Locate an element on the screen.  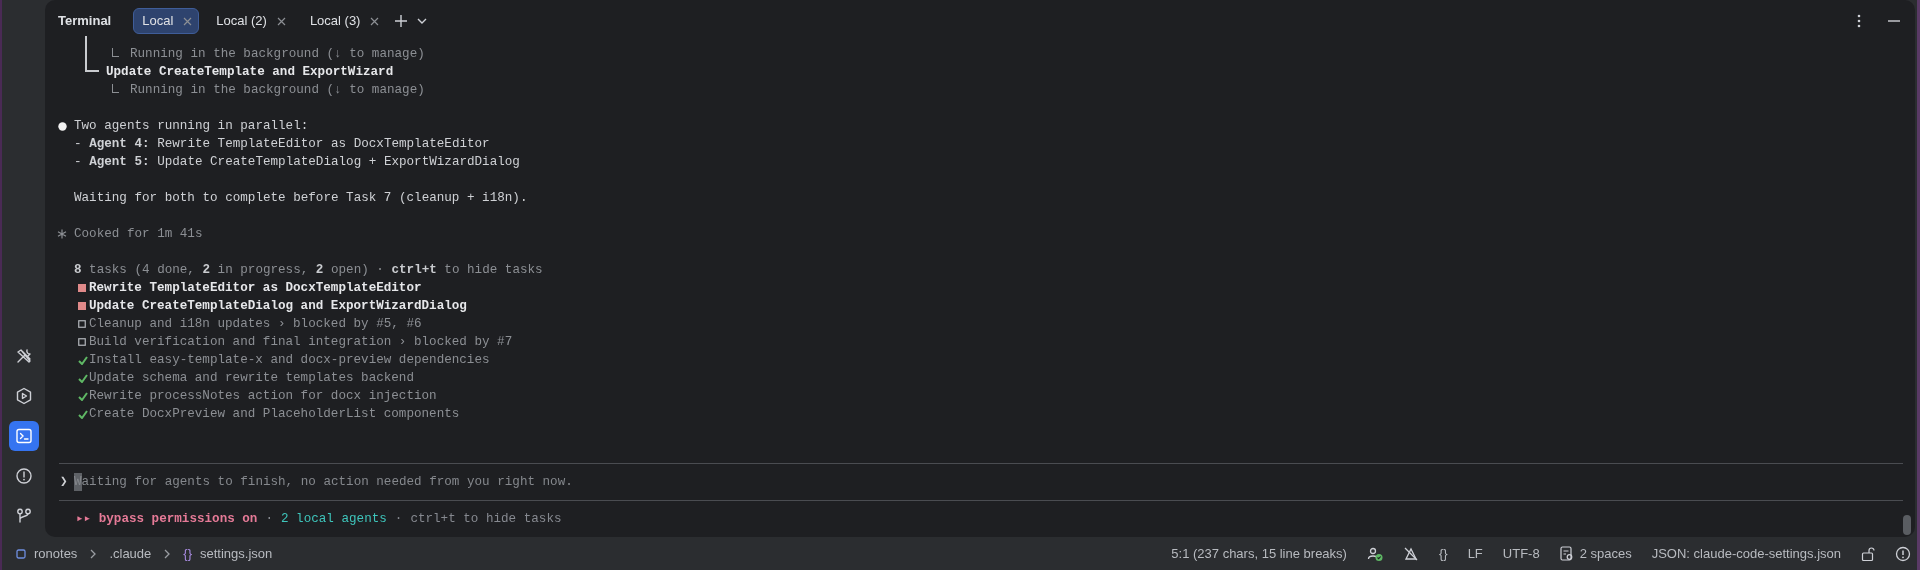
more-icon is located at coordinates (1859, 21).